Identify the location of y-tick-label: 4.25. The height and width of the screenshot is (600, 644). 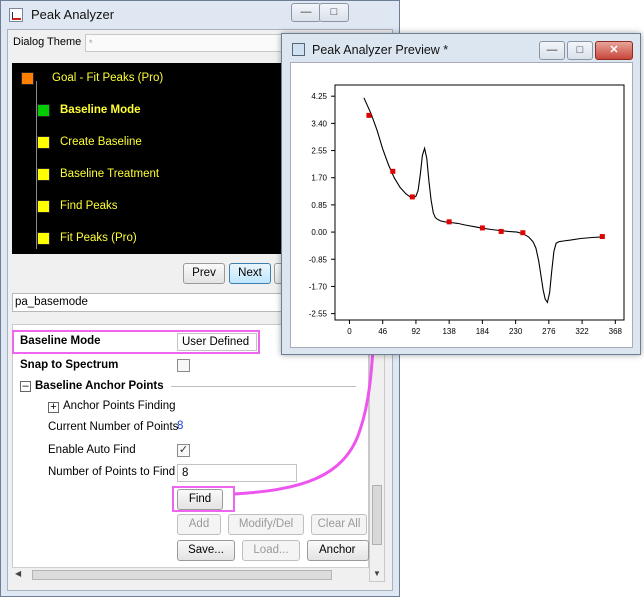
(319, 96).